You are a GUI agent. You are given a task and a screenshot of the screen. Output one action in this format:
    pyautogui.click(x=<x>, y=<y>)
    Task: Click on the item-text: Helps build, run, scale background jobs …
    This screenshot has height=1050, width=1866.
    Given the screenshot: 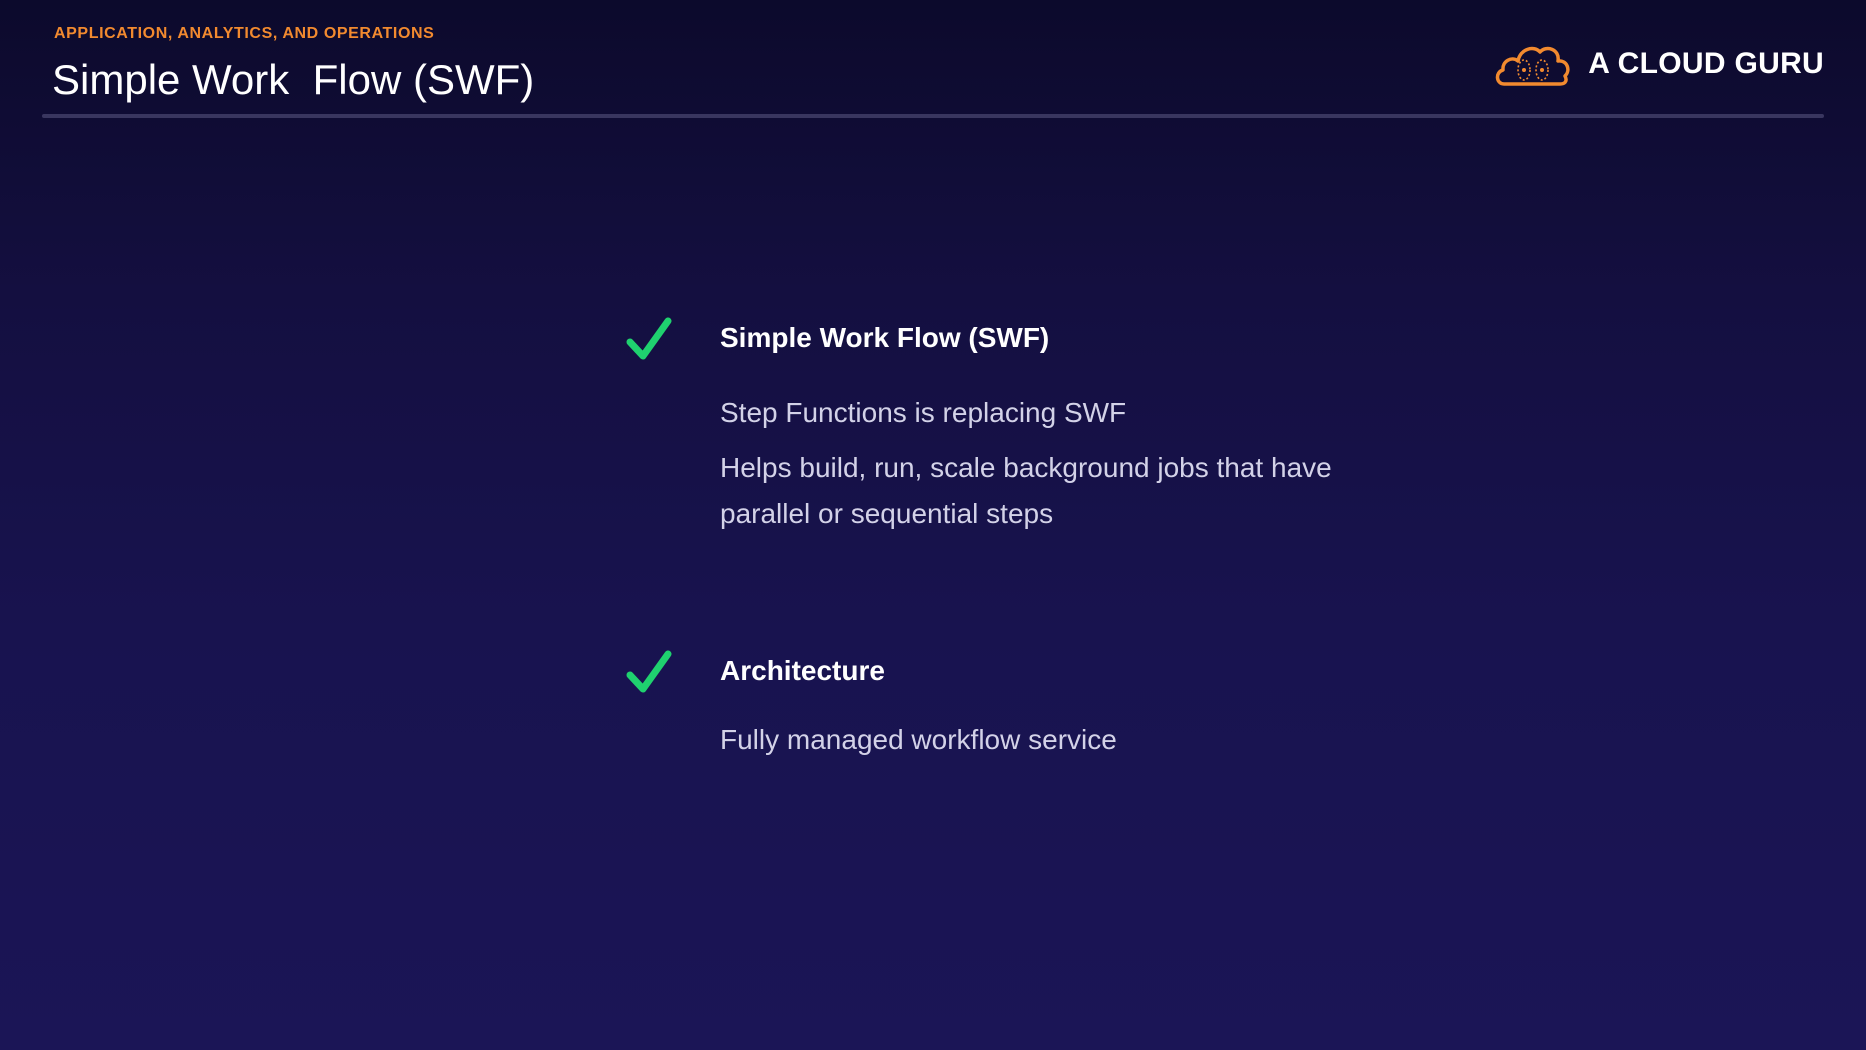 What is the action you would take?
    pyautogui.click(x=1026, y=490)
    